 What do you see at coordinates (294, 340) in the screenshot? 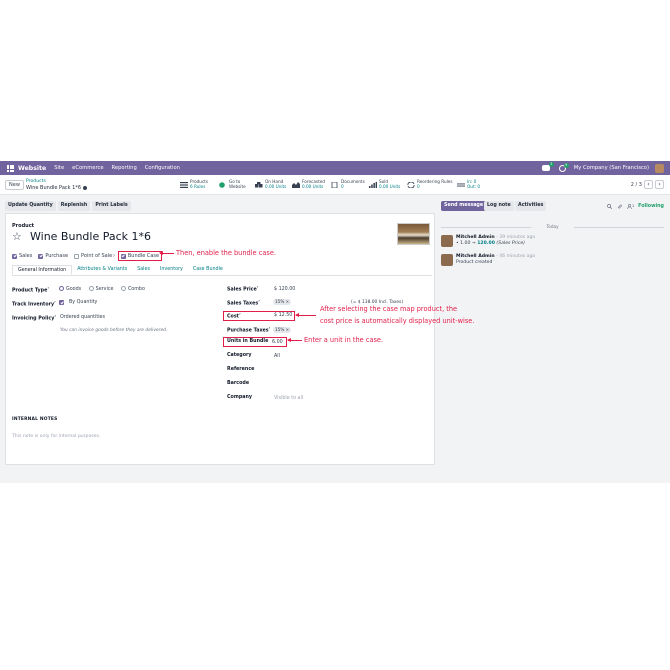
I see `annotation-arrow-units` at bounding box center [294, 340].